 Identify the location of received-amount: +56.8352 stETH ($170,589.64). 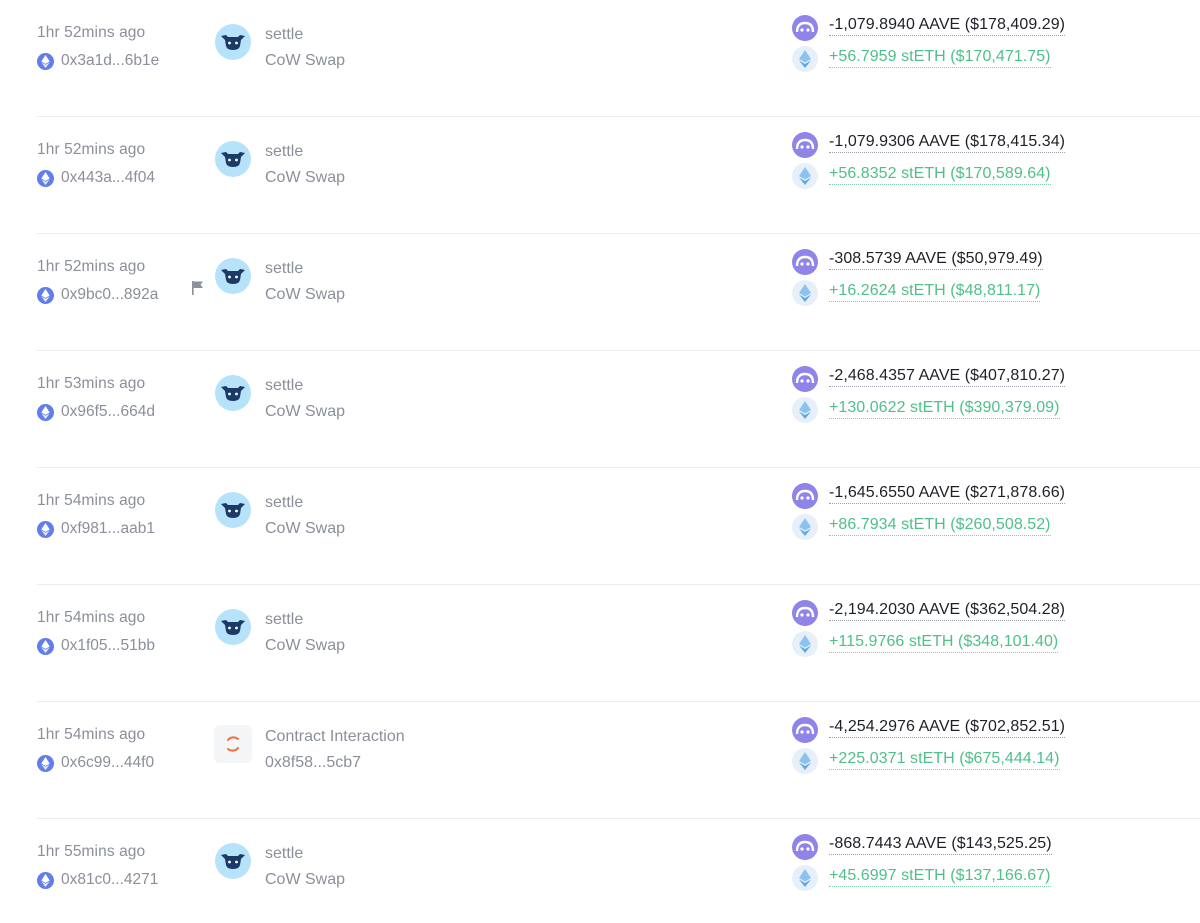
(940, 174).